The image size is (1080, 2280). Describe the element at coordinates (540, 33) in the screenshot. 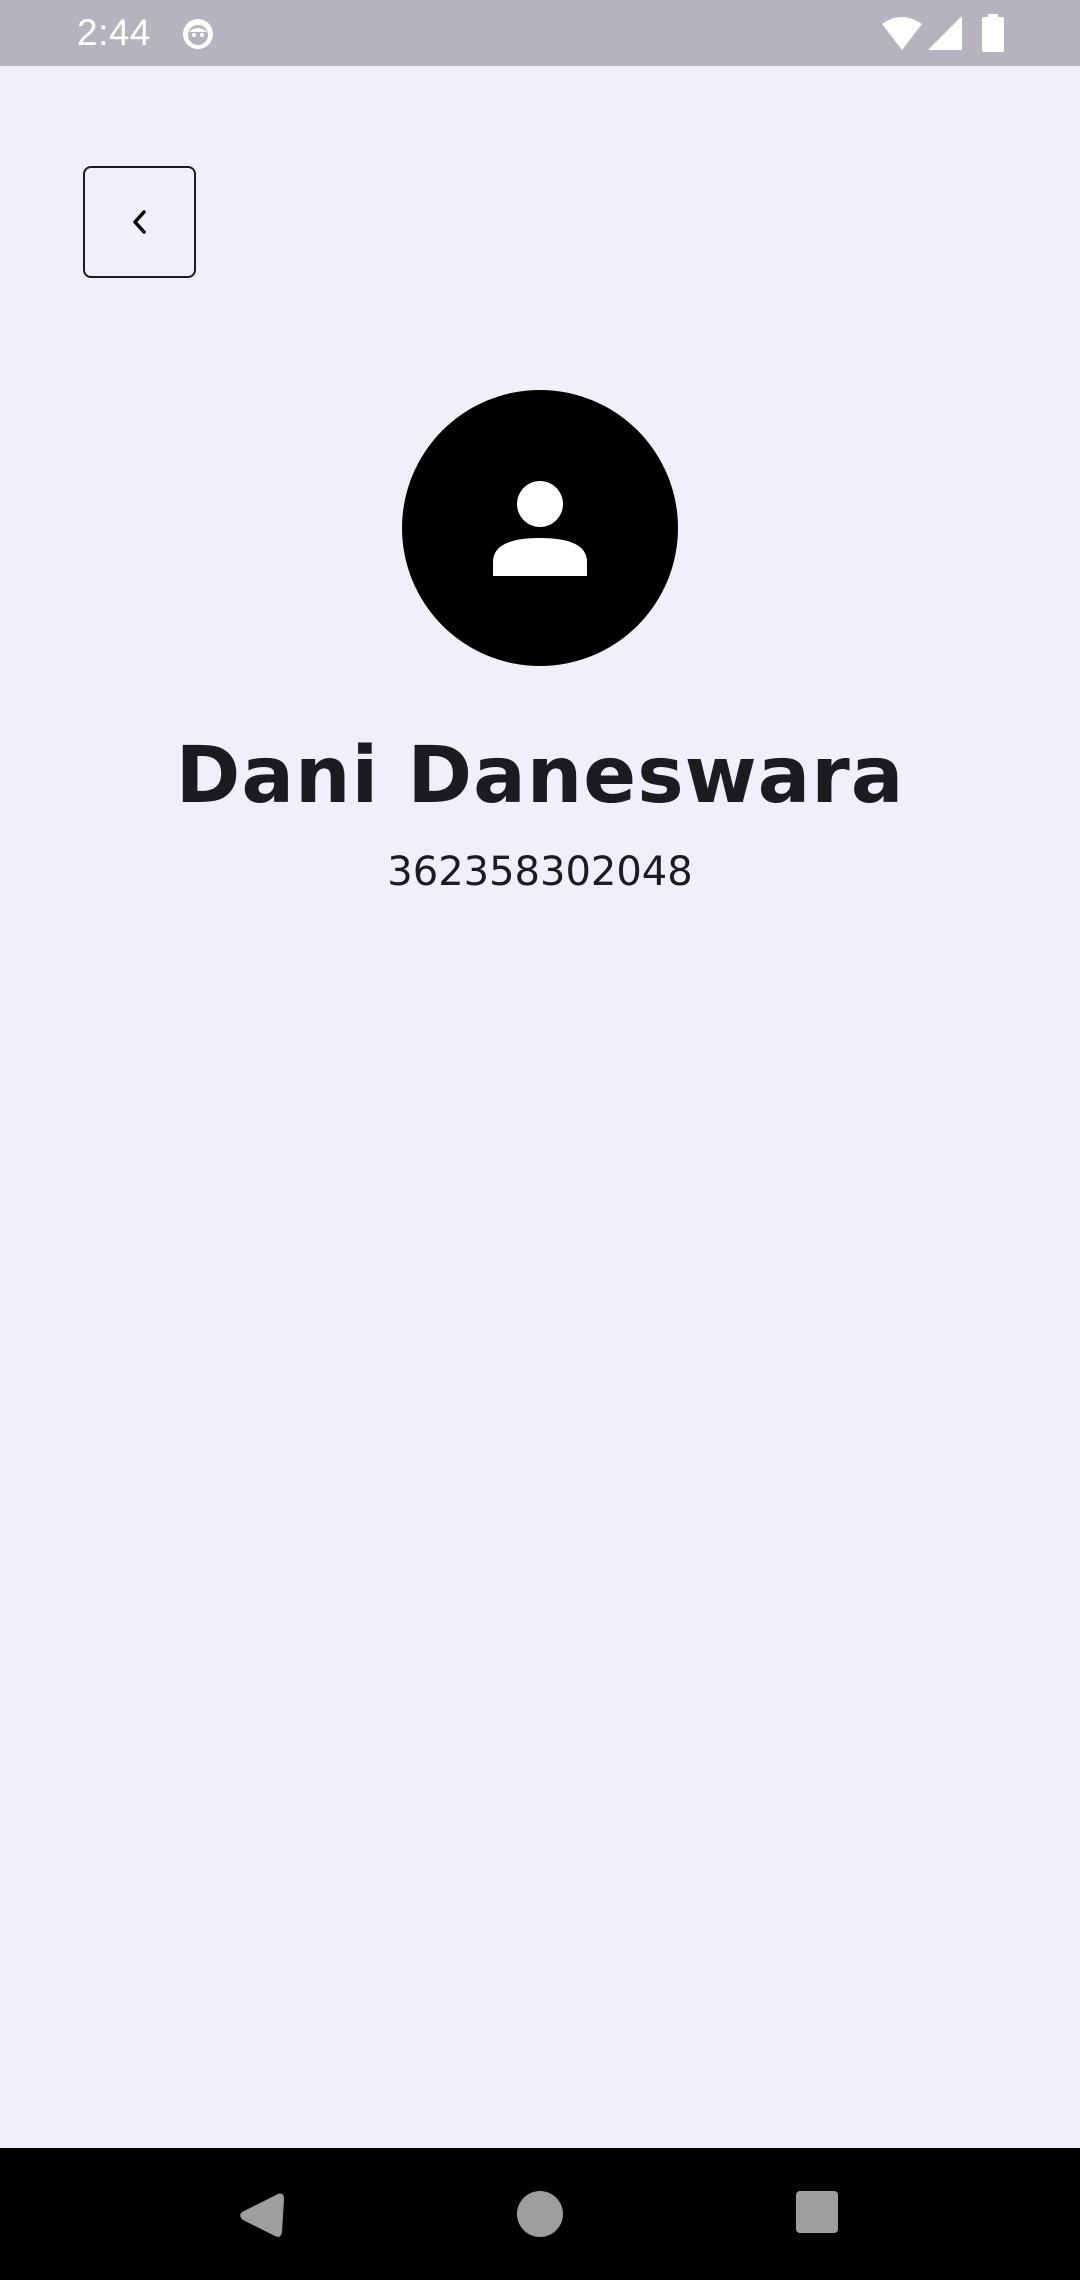

I see `status-bar: 2:44` at that location.